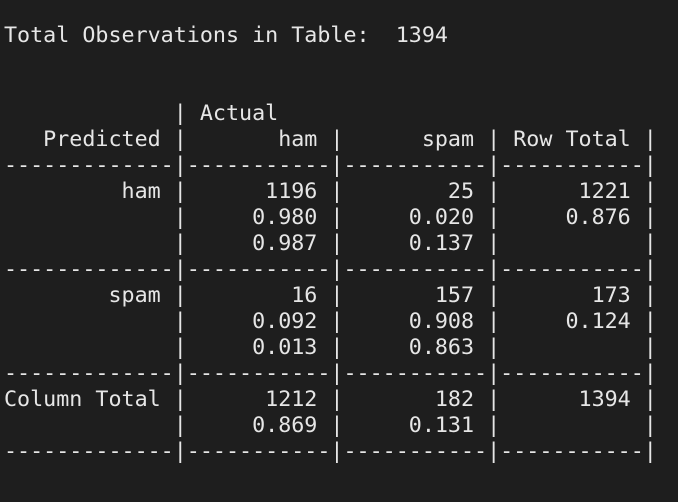 This screenshot has height=502, width=678. What do you see at coordinates (337, 425) in the screenshot?
I see `table-row-column-total-prop: | 0.869 | 0.131 | |` at bounding box center [337, 425].